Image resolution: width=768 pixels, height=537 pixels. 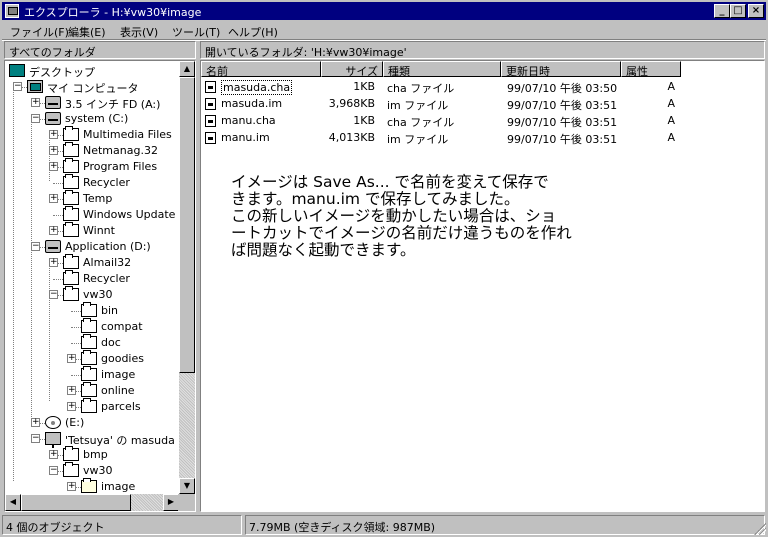 What do you see at coordinates (75, 422) in the screenshot?
I see `tree-item-label: (E:)` at bounding box center [75, 422].